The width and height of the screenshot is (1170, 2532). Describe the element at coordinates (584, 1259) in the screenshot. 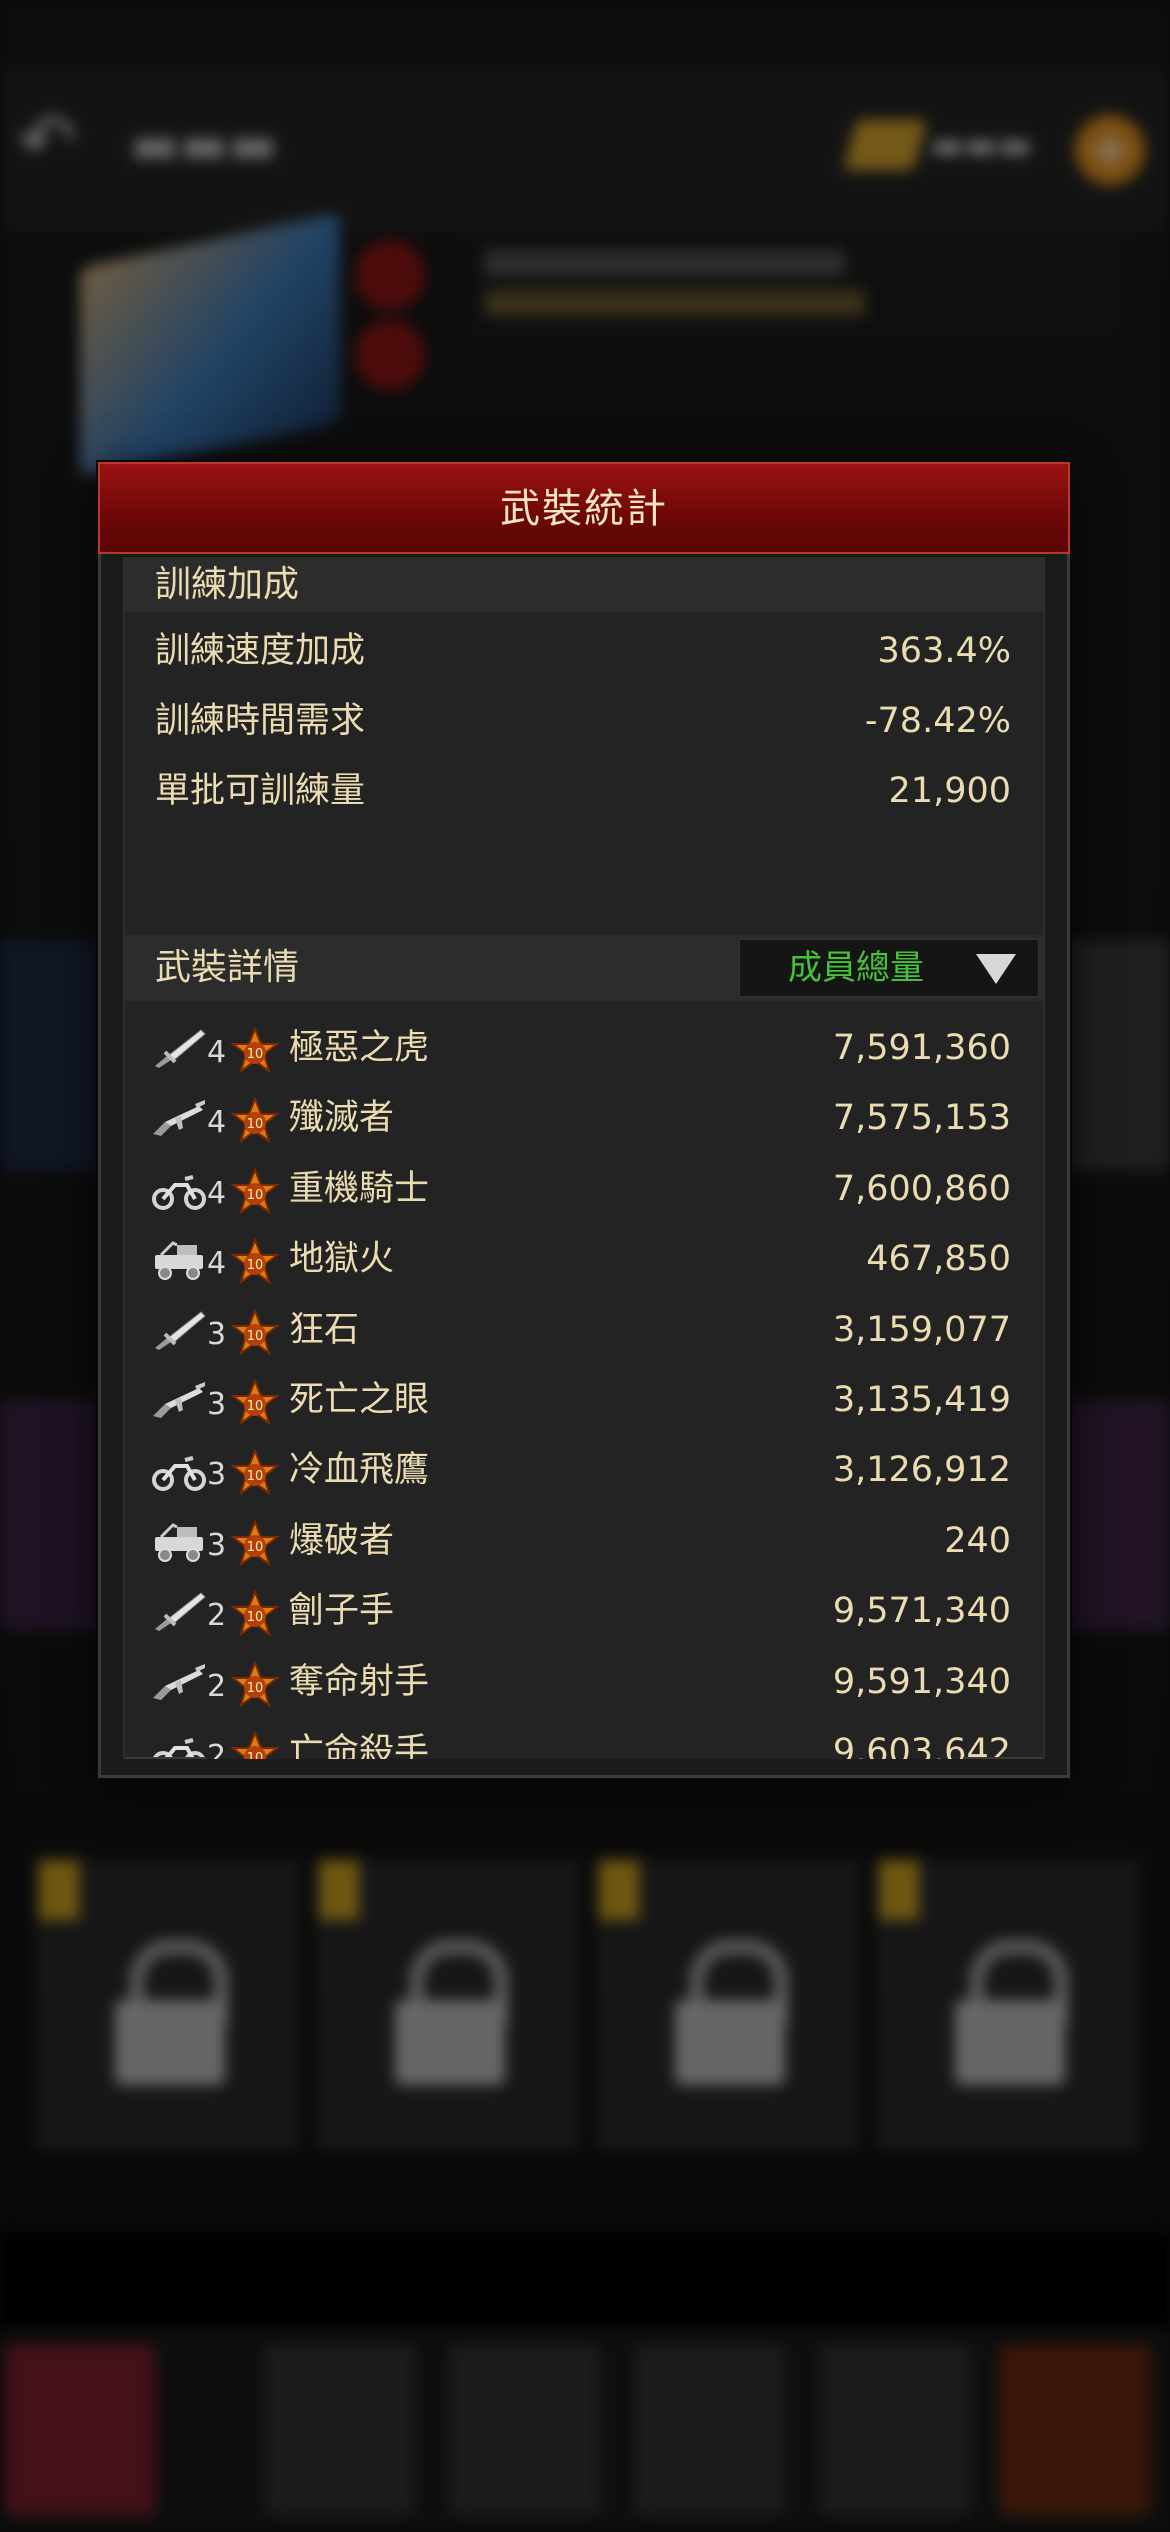

I see `unit-row: 4 10 地獄火 467,850` at that location.